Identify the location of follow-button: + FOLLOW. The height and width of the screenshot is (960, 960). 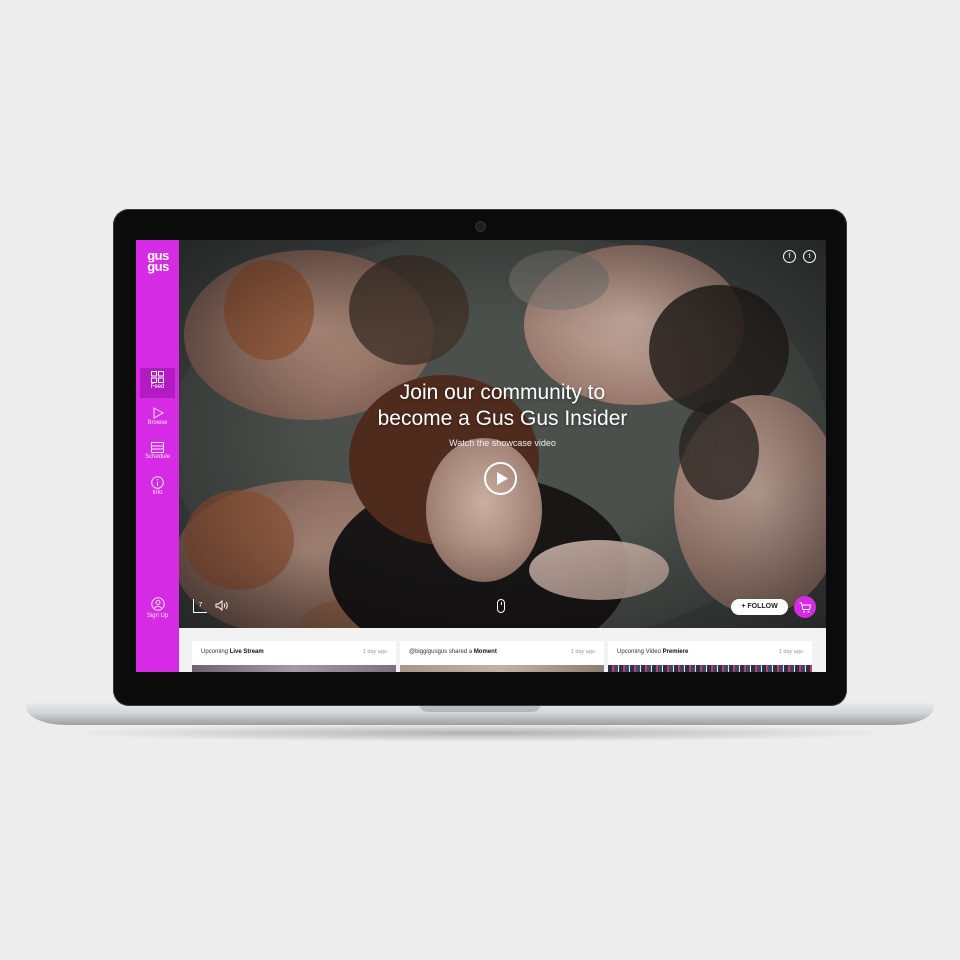
(759, 607).